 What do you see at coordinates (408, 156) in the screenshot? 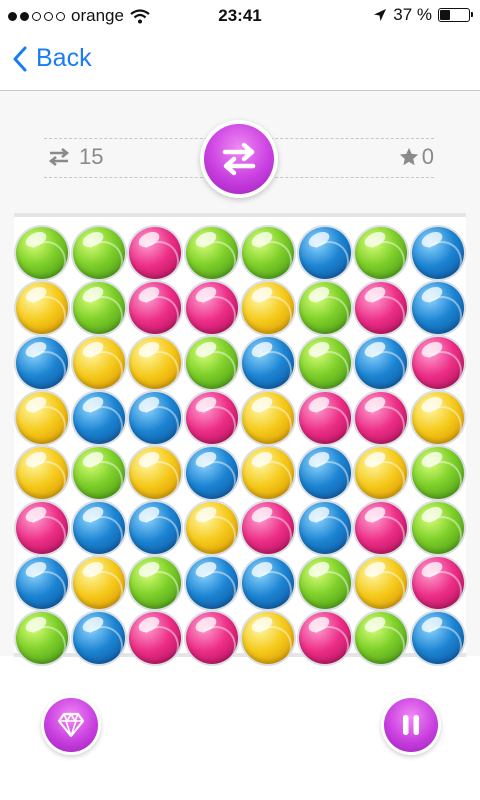
I see `star-icon` at bounding box center [408, 156].